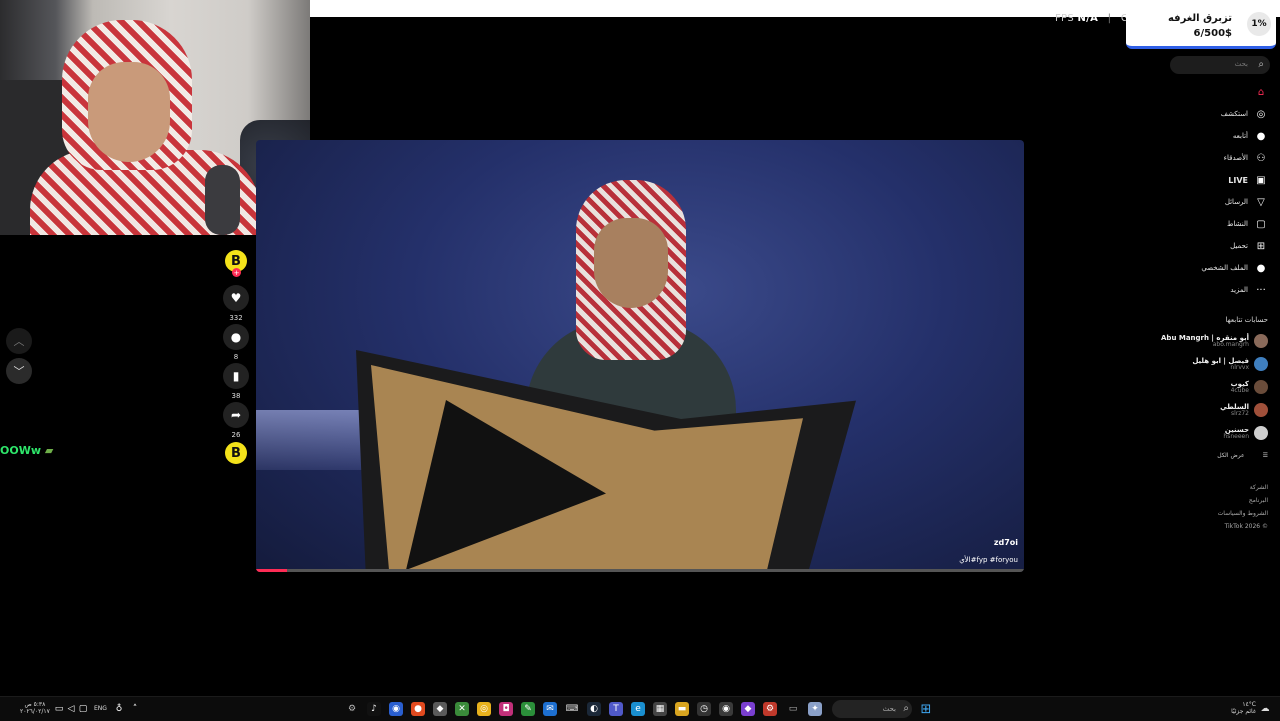  What do you see at coordinates (1258, 92) in the screenshot?
I see `sidebar-item-home: ⌂` at bounding box center [1258, 92].